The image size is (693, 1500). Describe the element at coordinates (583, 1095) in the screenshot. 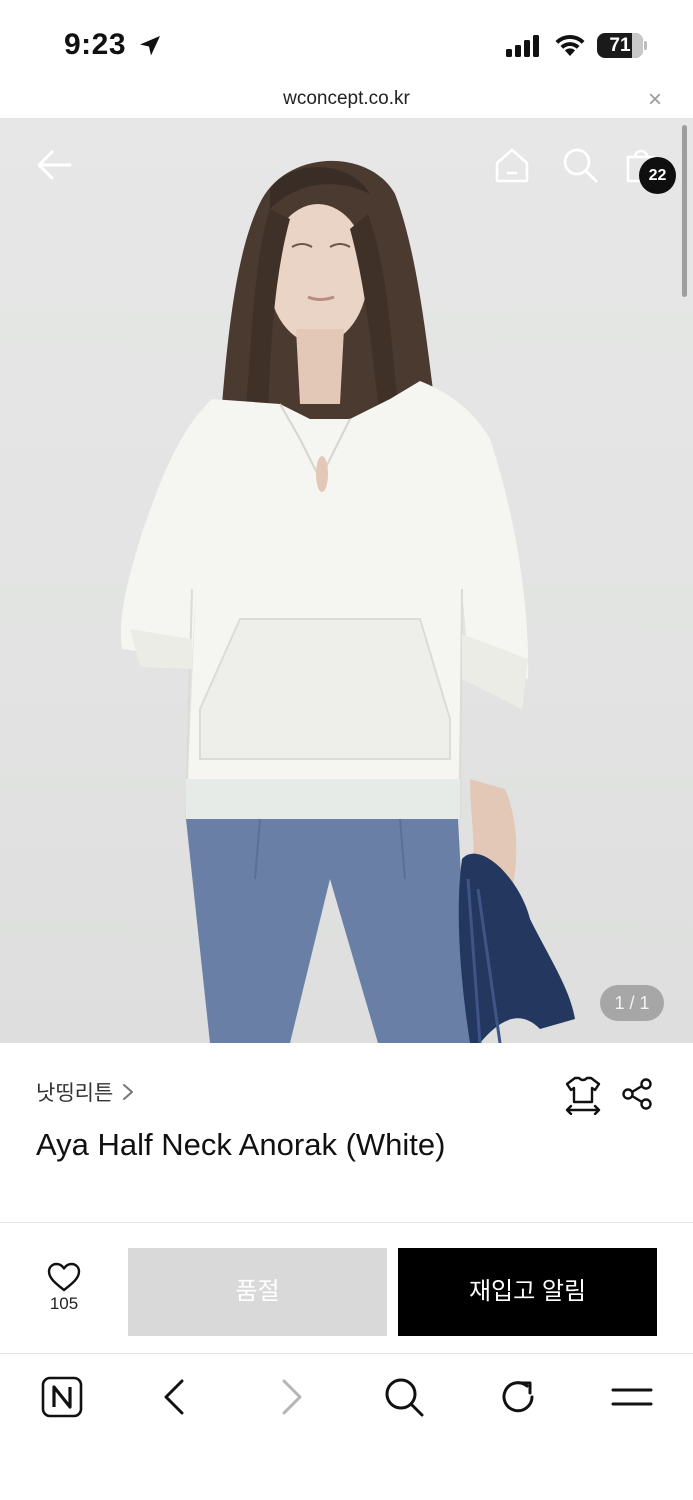

I see `size-guide-icon` at that location.